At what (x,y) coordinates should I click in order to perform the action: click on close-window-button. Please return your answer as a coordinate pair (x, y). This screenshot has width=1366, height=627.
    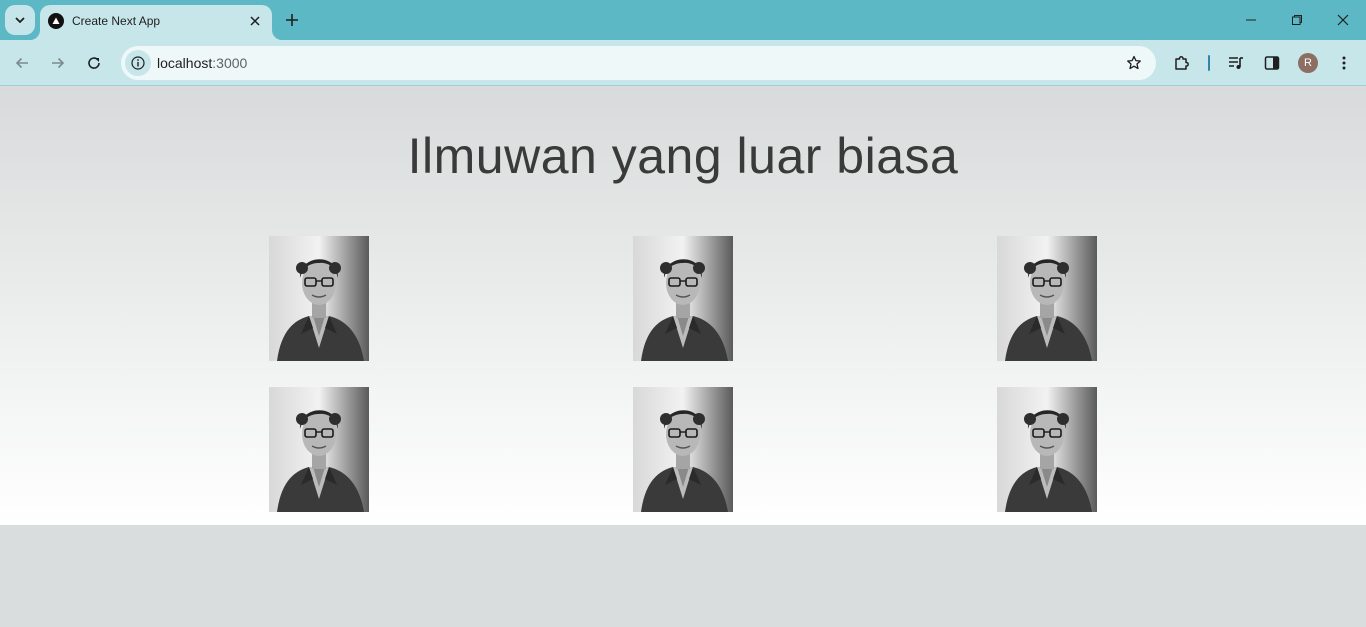
    Looking at the image, I should click on (1343, 20).